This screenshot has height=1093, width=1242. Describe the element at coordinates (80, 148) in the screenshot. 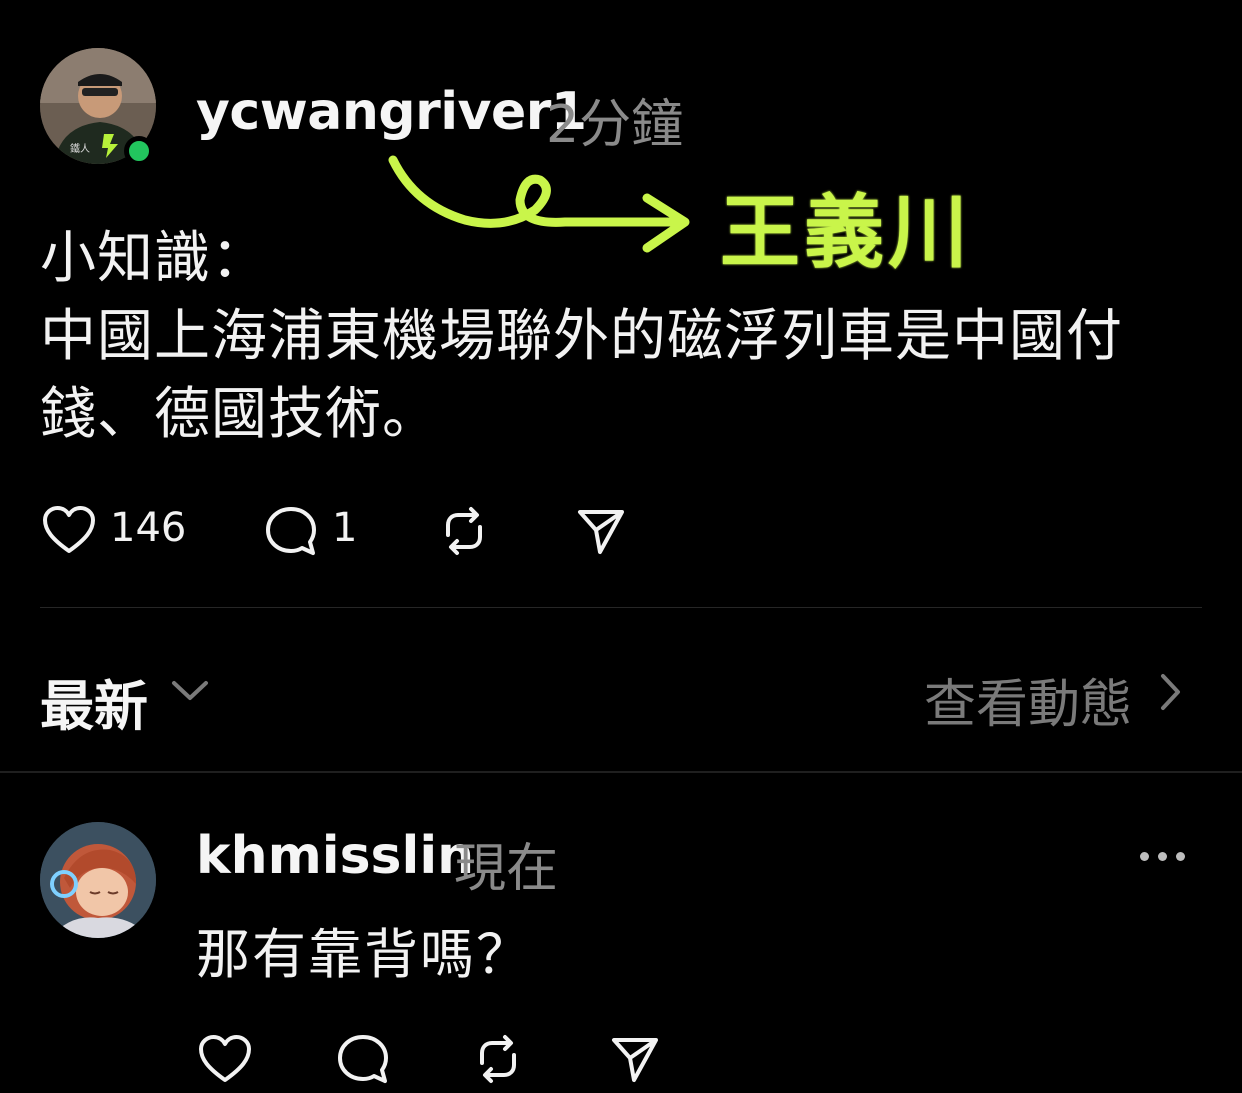

I see `avatar-badge-text: 鐵人` at that location.